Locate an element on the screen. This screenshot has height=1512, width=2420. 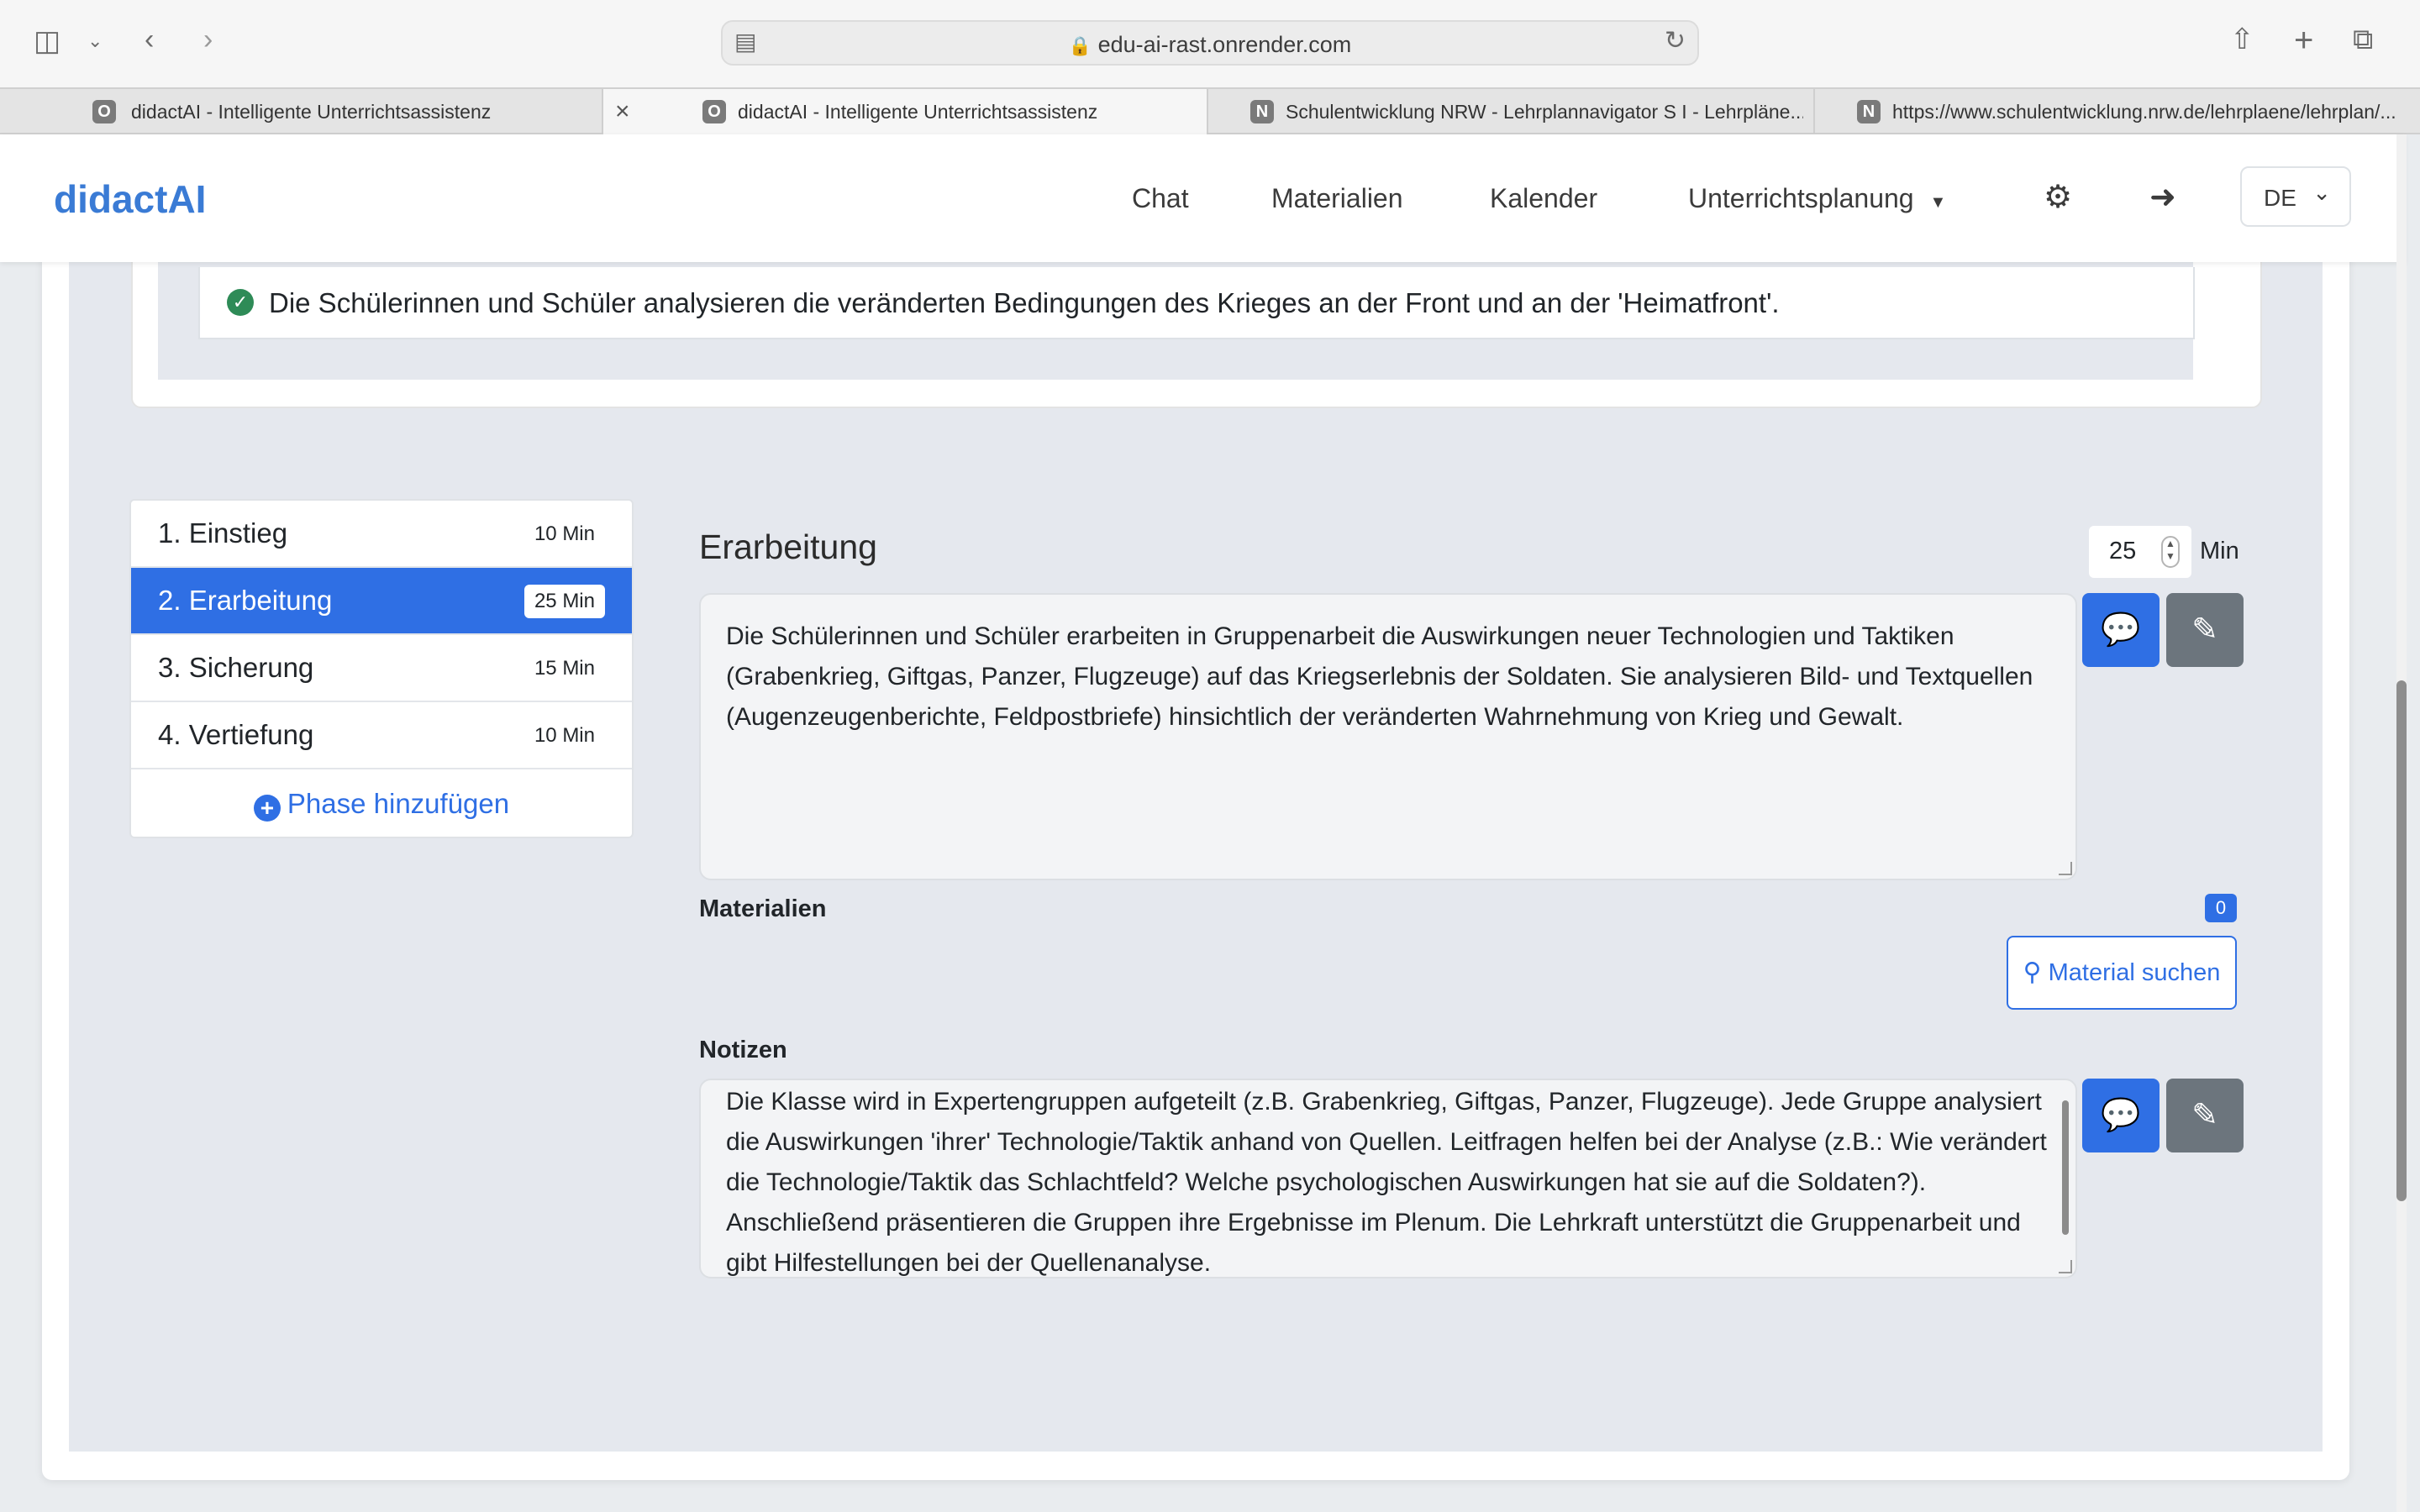
phase-duration-badge: 25 Min is located at coordinates (564, 601).